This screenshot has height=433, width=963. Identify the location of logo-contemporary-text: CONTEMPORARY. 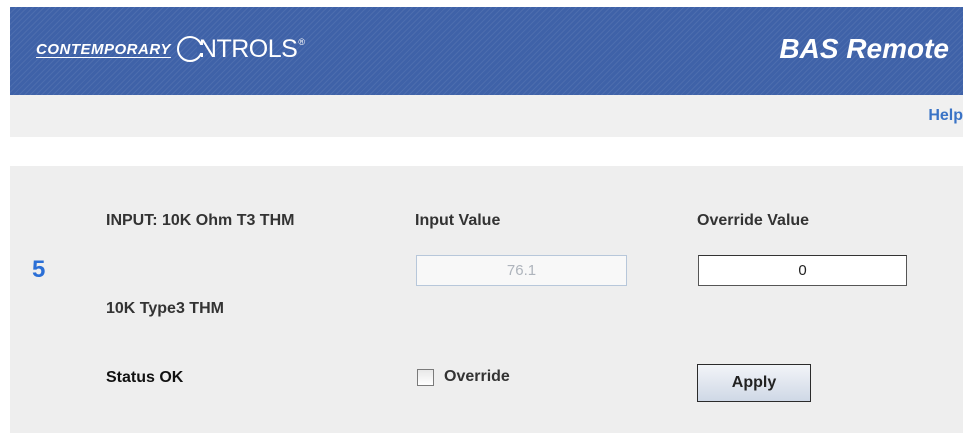
(103, 49).